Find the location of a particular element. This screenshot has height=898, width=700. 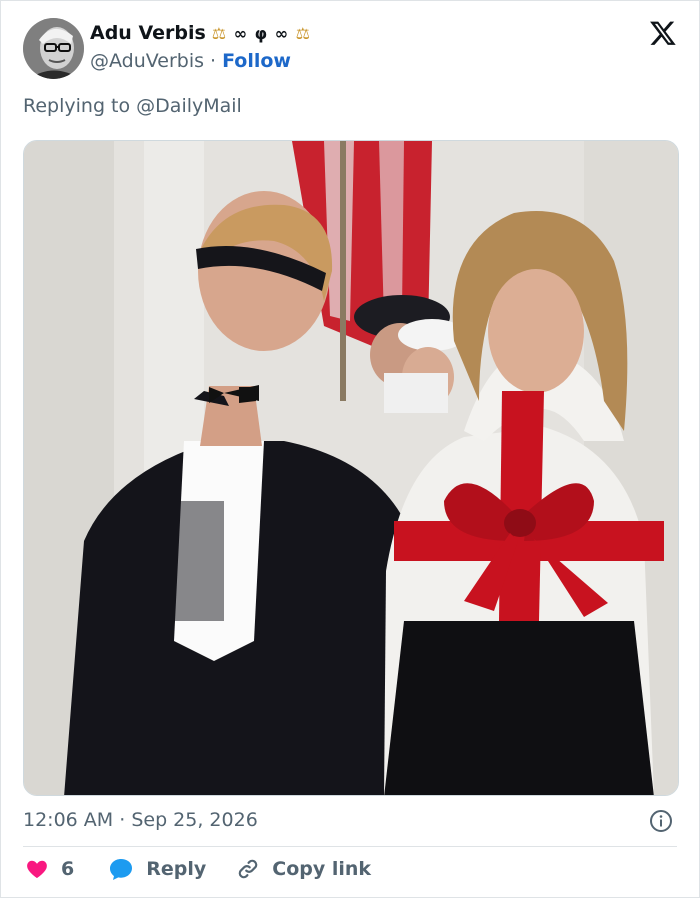

copy-link-button: Copy link is located at coordinates (303, 869).